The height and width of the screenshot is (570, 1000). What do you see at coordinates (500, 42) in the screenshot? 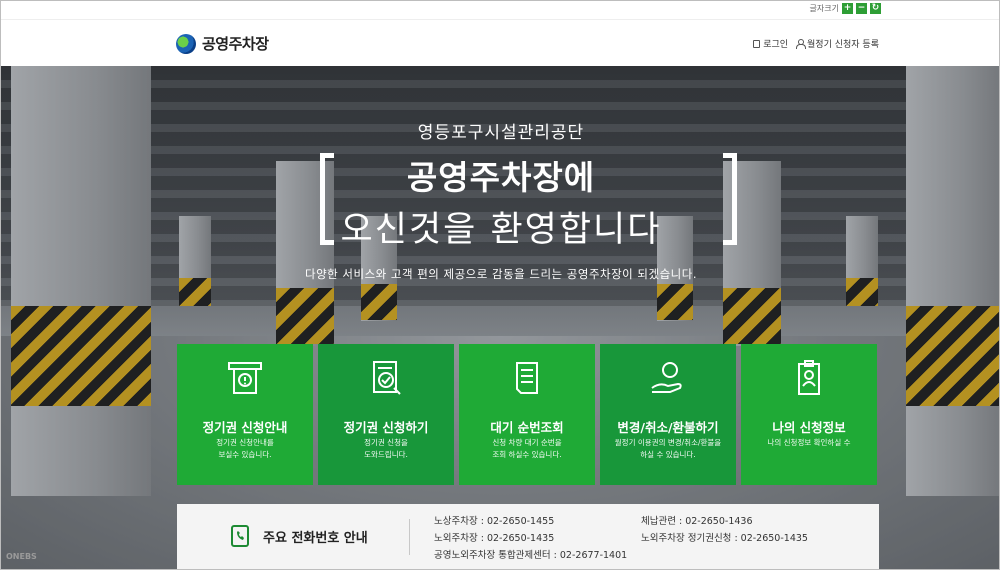
I see `header: 공영주차장 로그인 월정기 신청자 등록` at bounding box center [500, 42].